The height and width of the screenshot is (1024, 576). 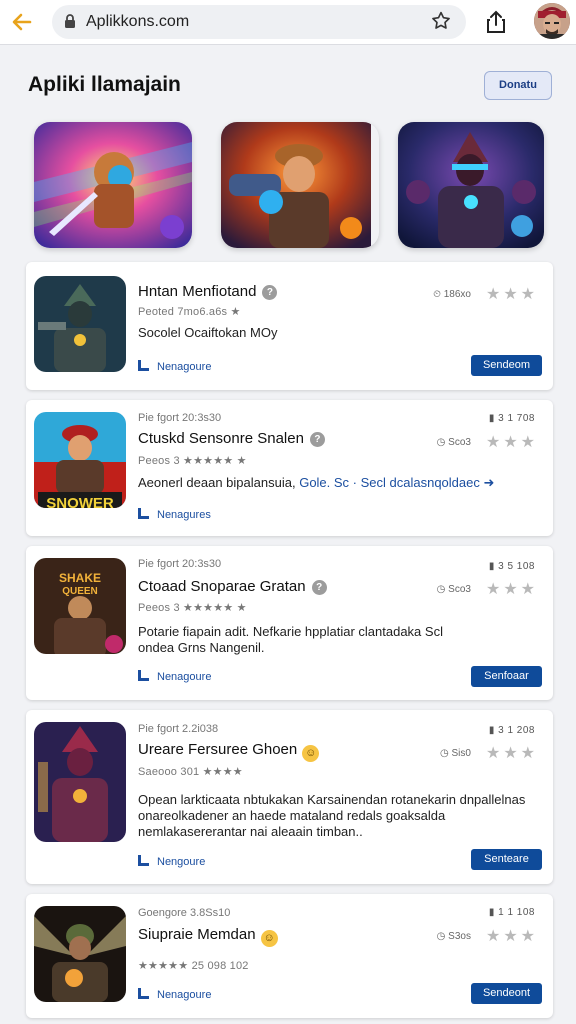 I want to click on stats-values: 3 5 108, so click(x=516, y=566).